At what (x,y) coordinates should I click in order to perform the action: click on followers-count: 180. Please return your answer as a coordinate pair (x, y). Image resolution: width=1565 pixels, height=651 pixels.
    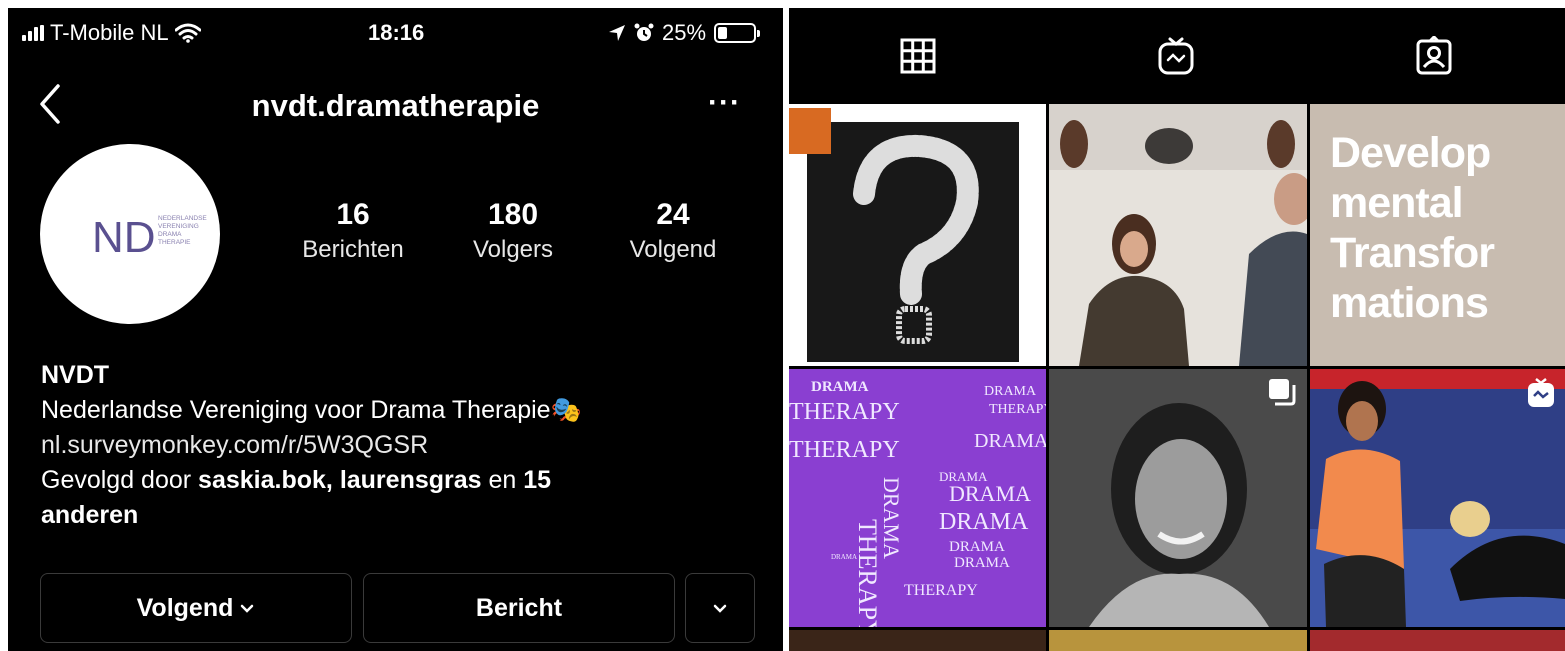
    Looking at the image, I should click on (513, 214).